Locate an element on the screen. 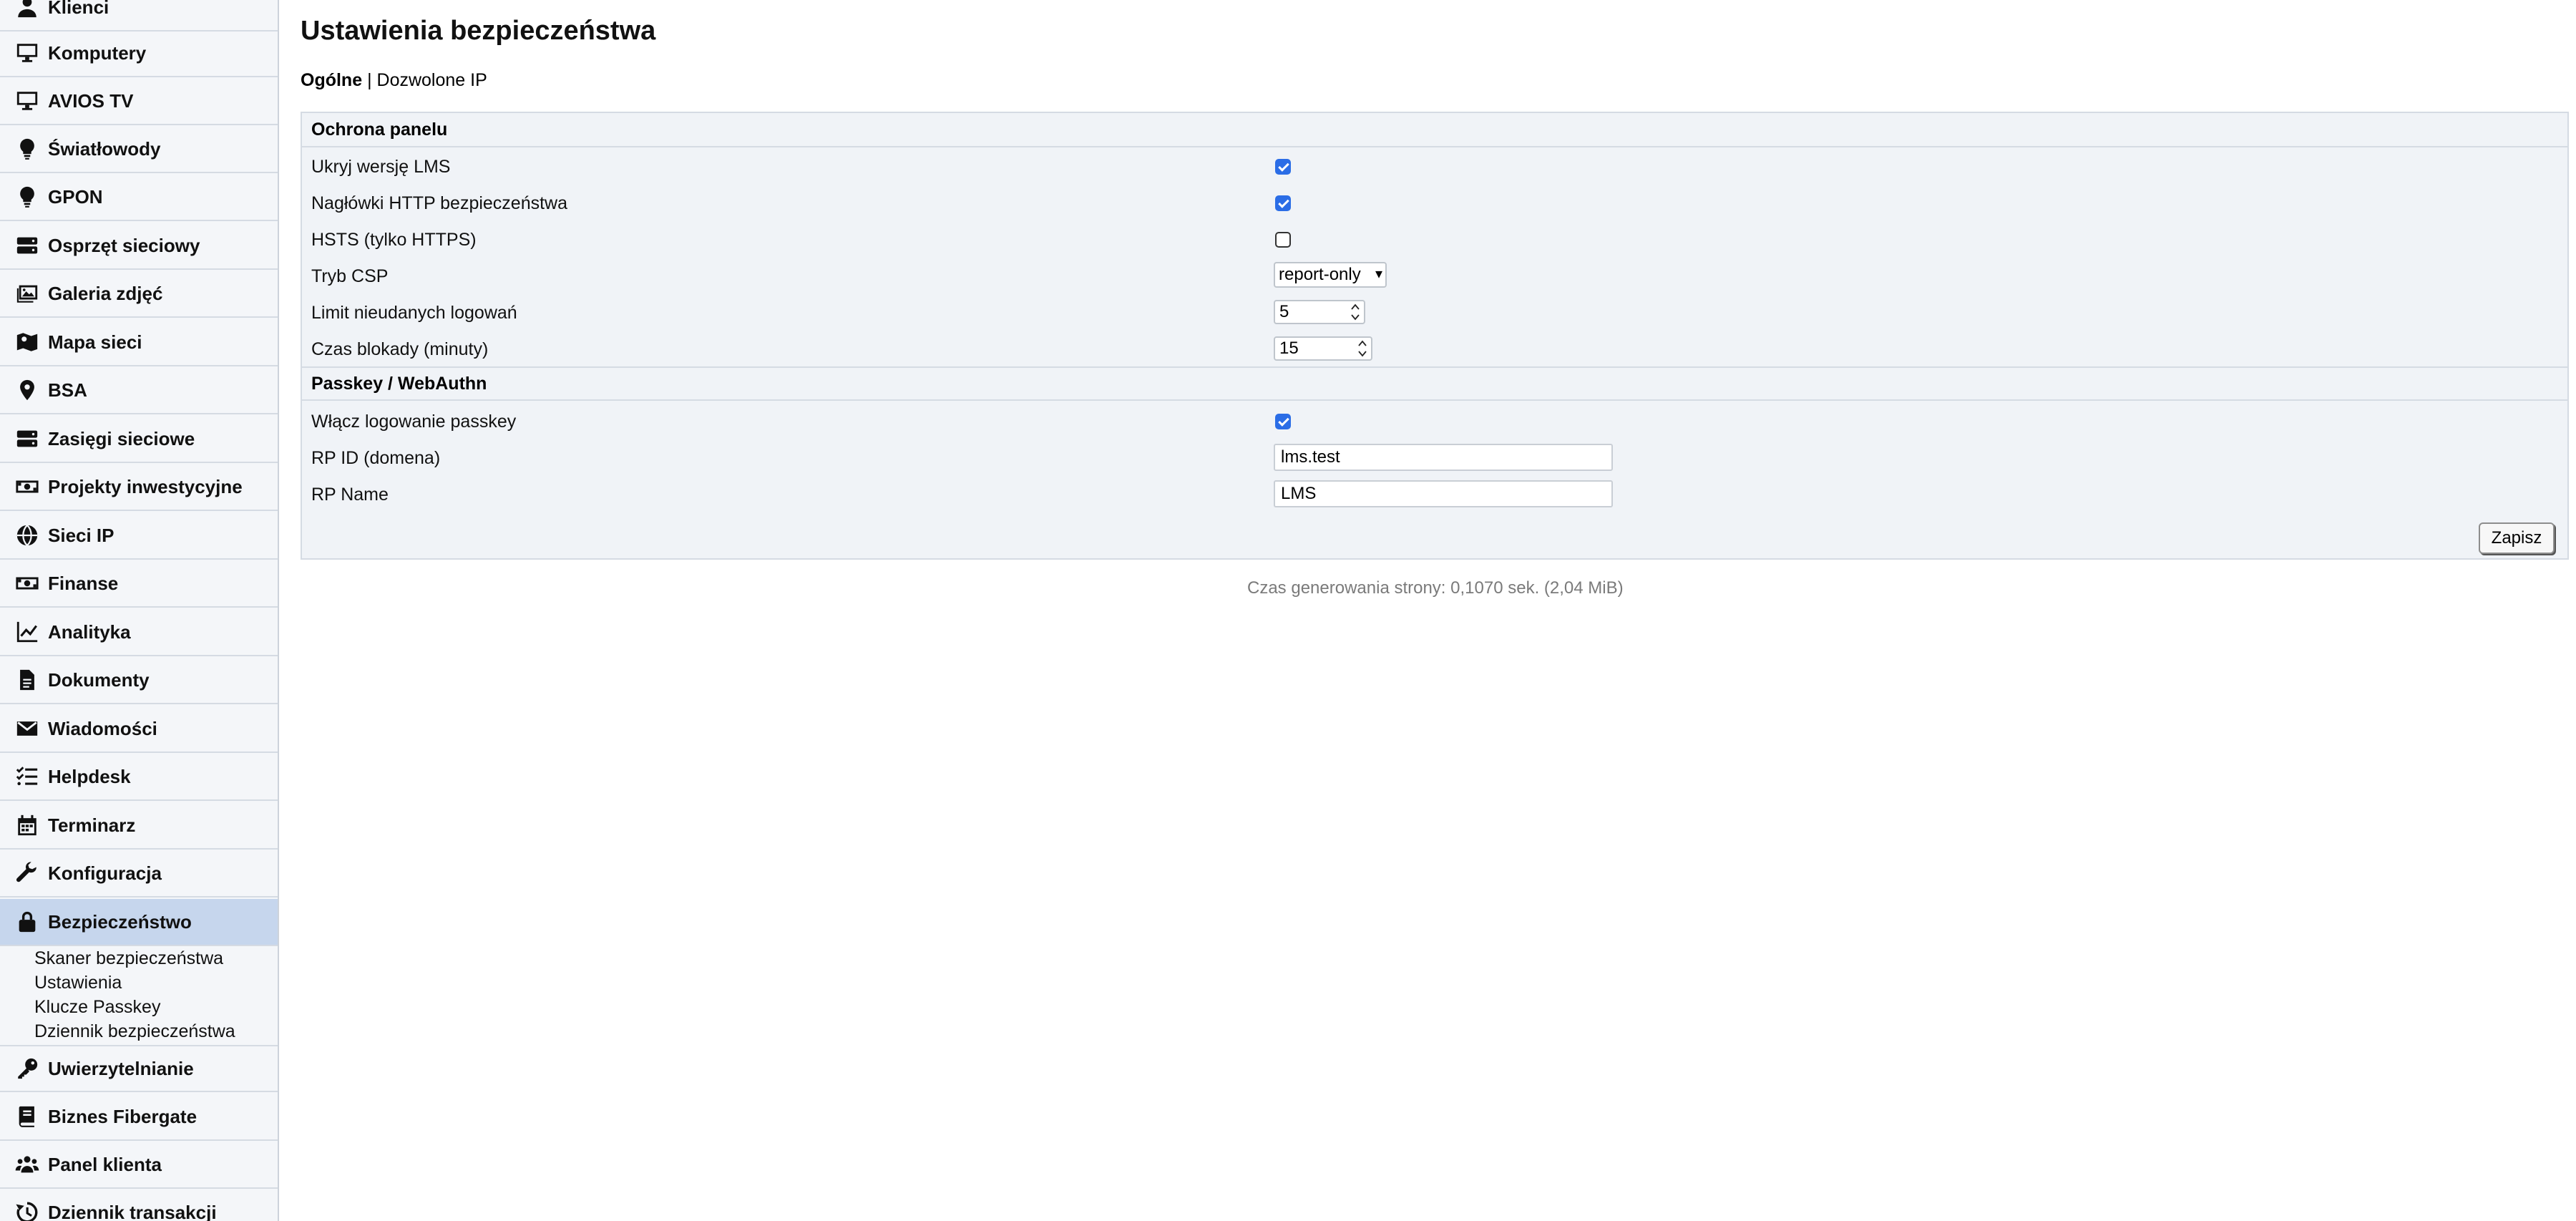 The height and width of the screenshot is (1221, 2576). sidebar-item-uwierzytelnianie: Uwierzytelnianie is located at coordinates (139, 1068).